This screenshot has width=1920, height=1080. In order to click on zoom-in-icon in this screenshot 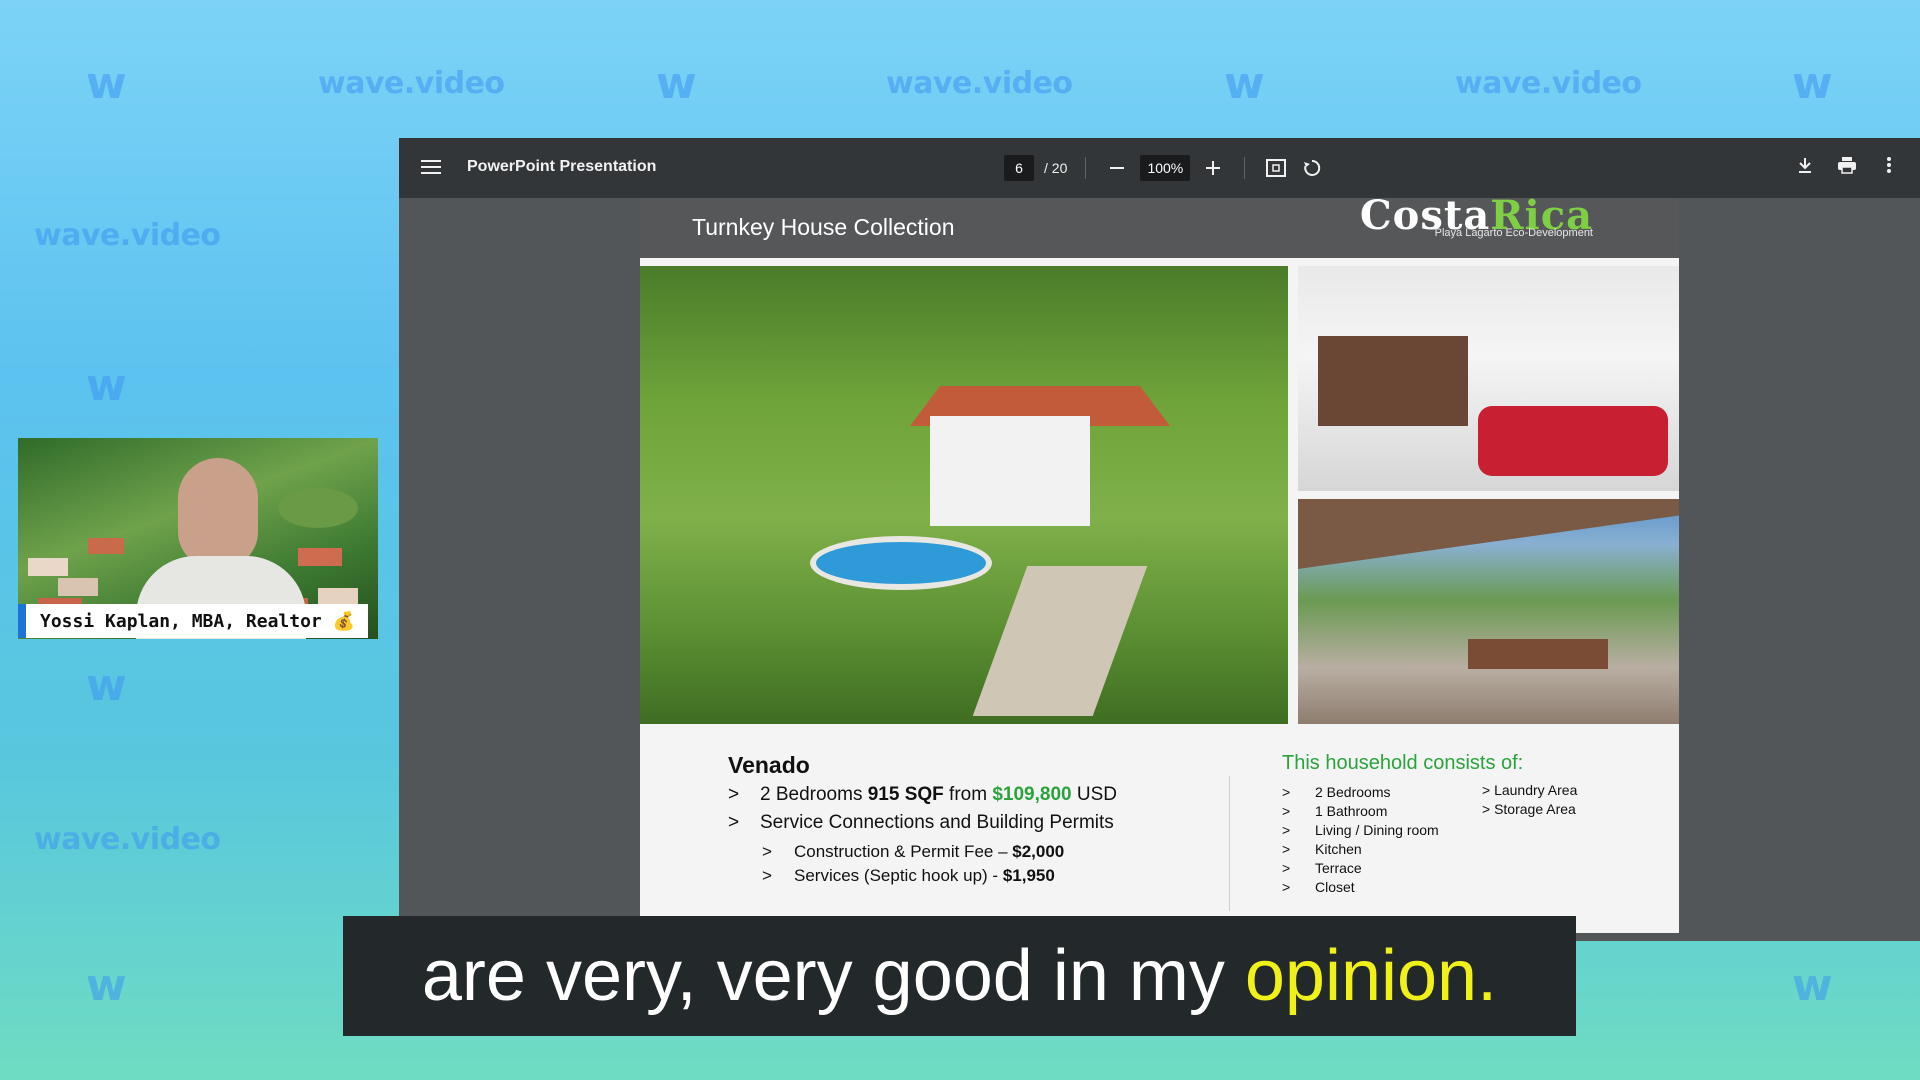, I will do `click(1213, 168)`.